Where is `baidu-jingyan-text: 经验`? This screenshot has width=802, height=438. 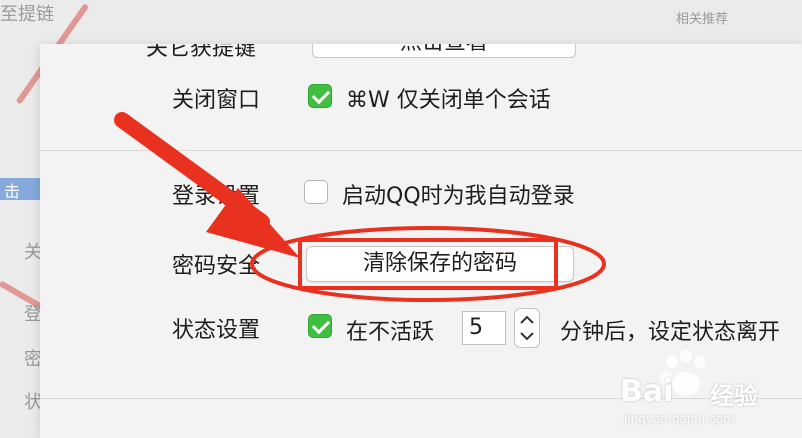 baidu-jingyan-text: 经验 is located at coordinates (734, 396).